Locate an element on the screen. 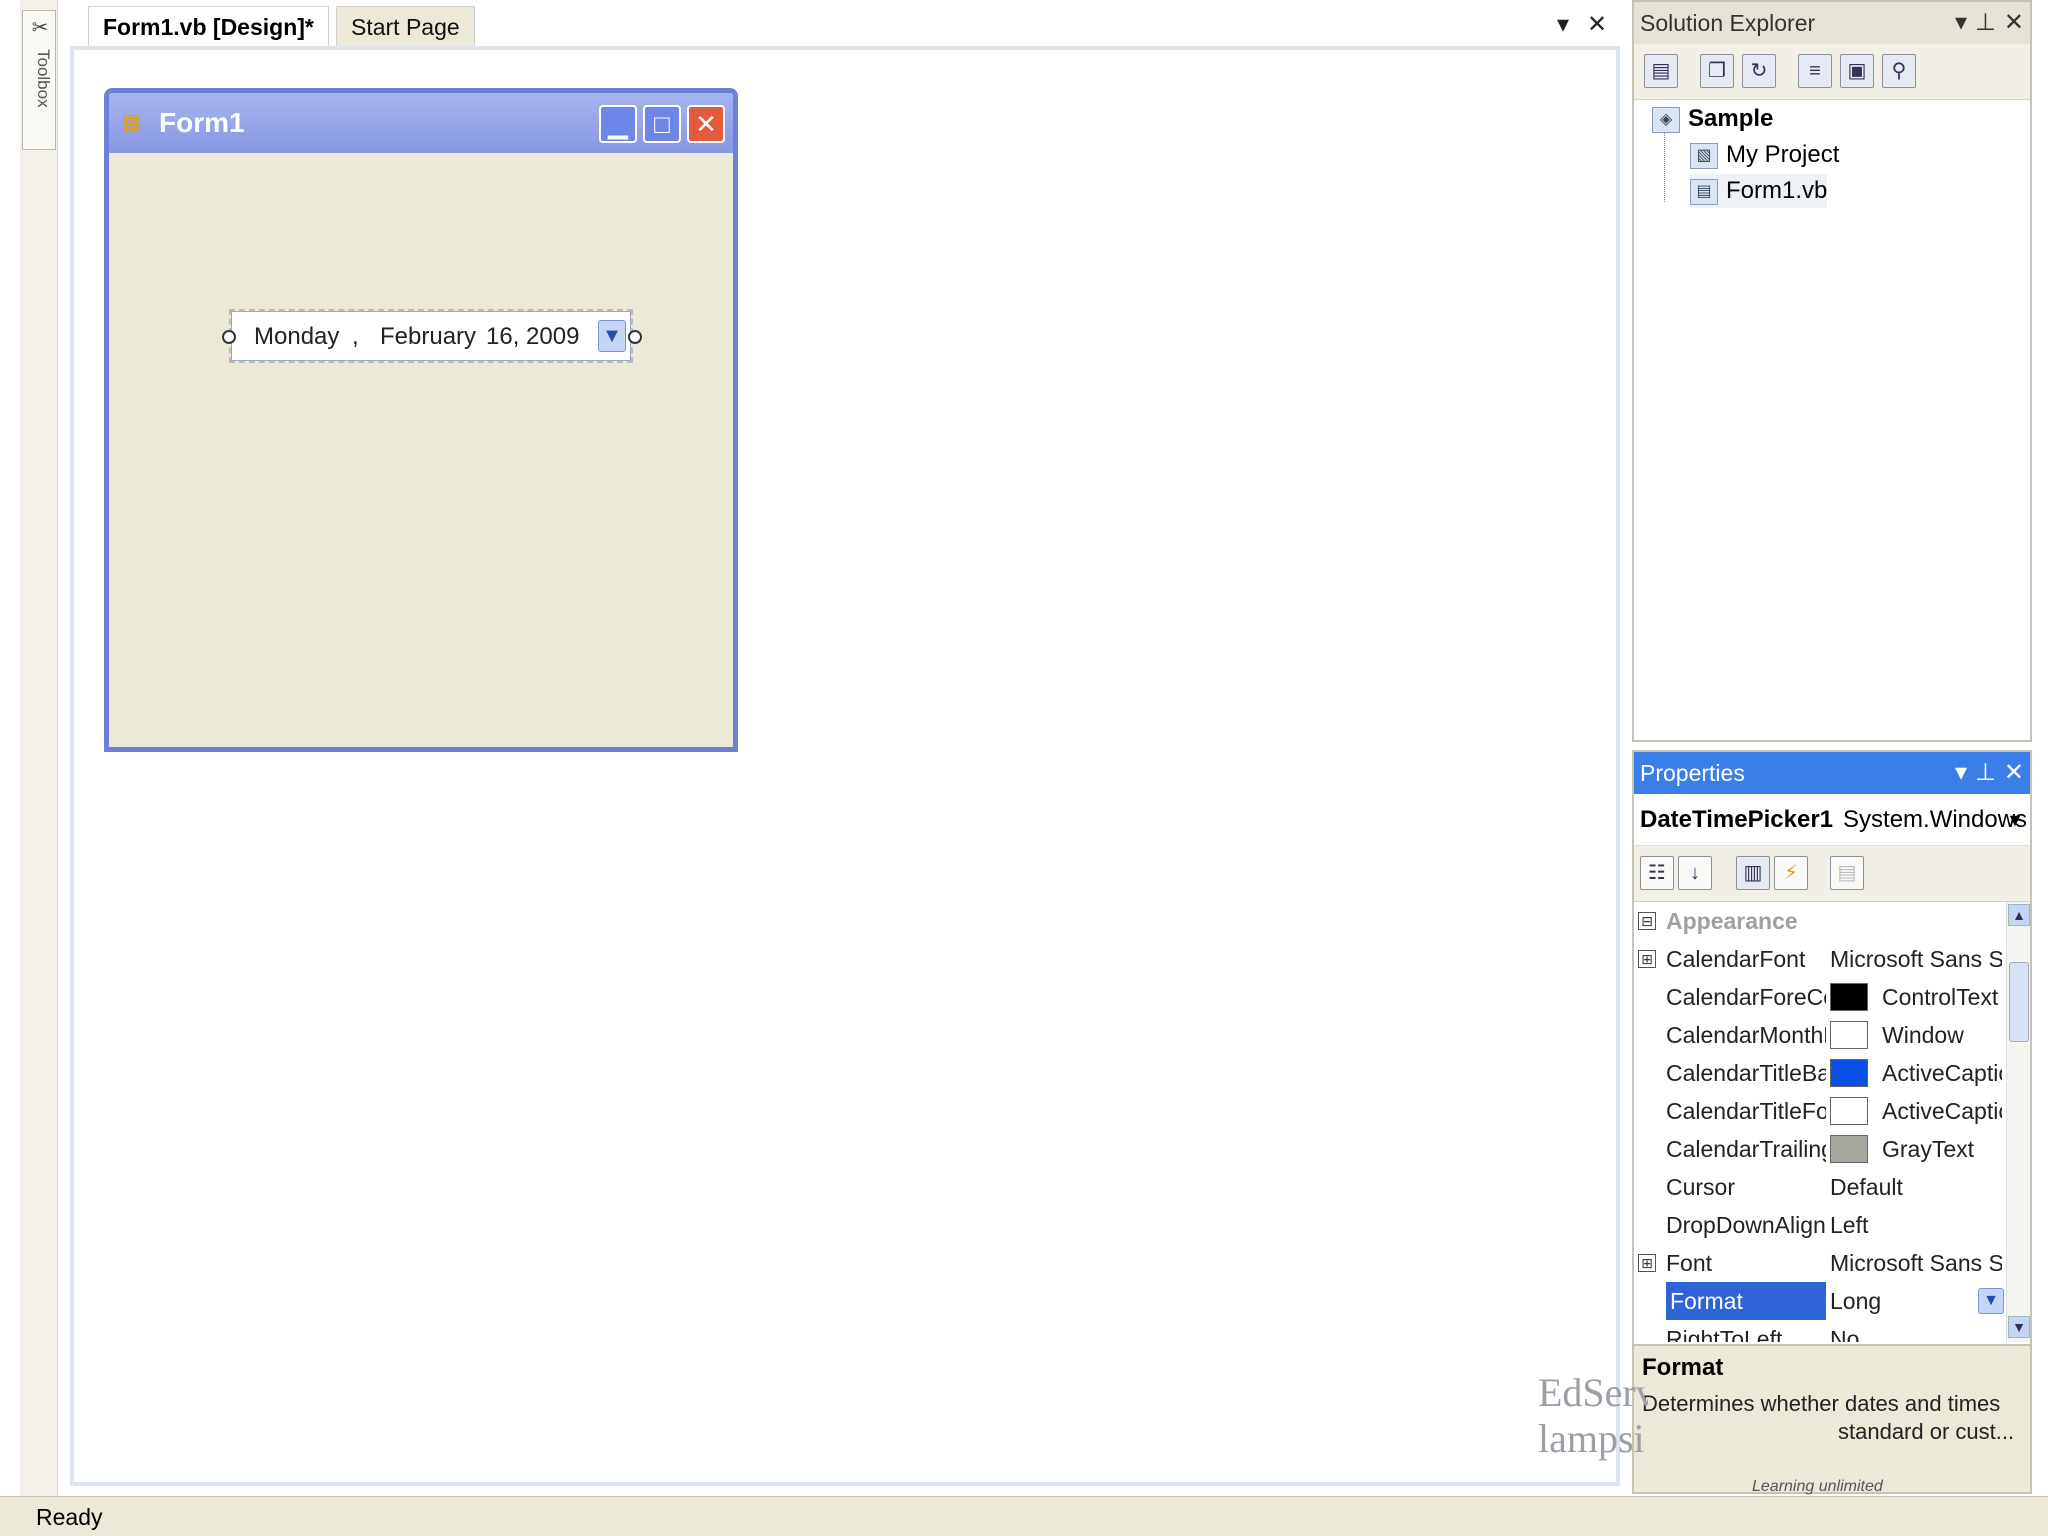  description-title: Format is located at coordinates (1683, 1367).